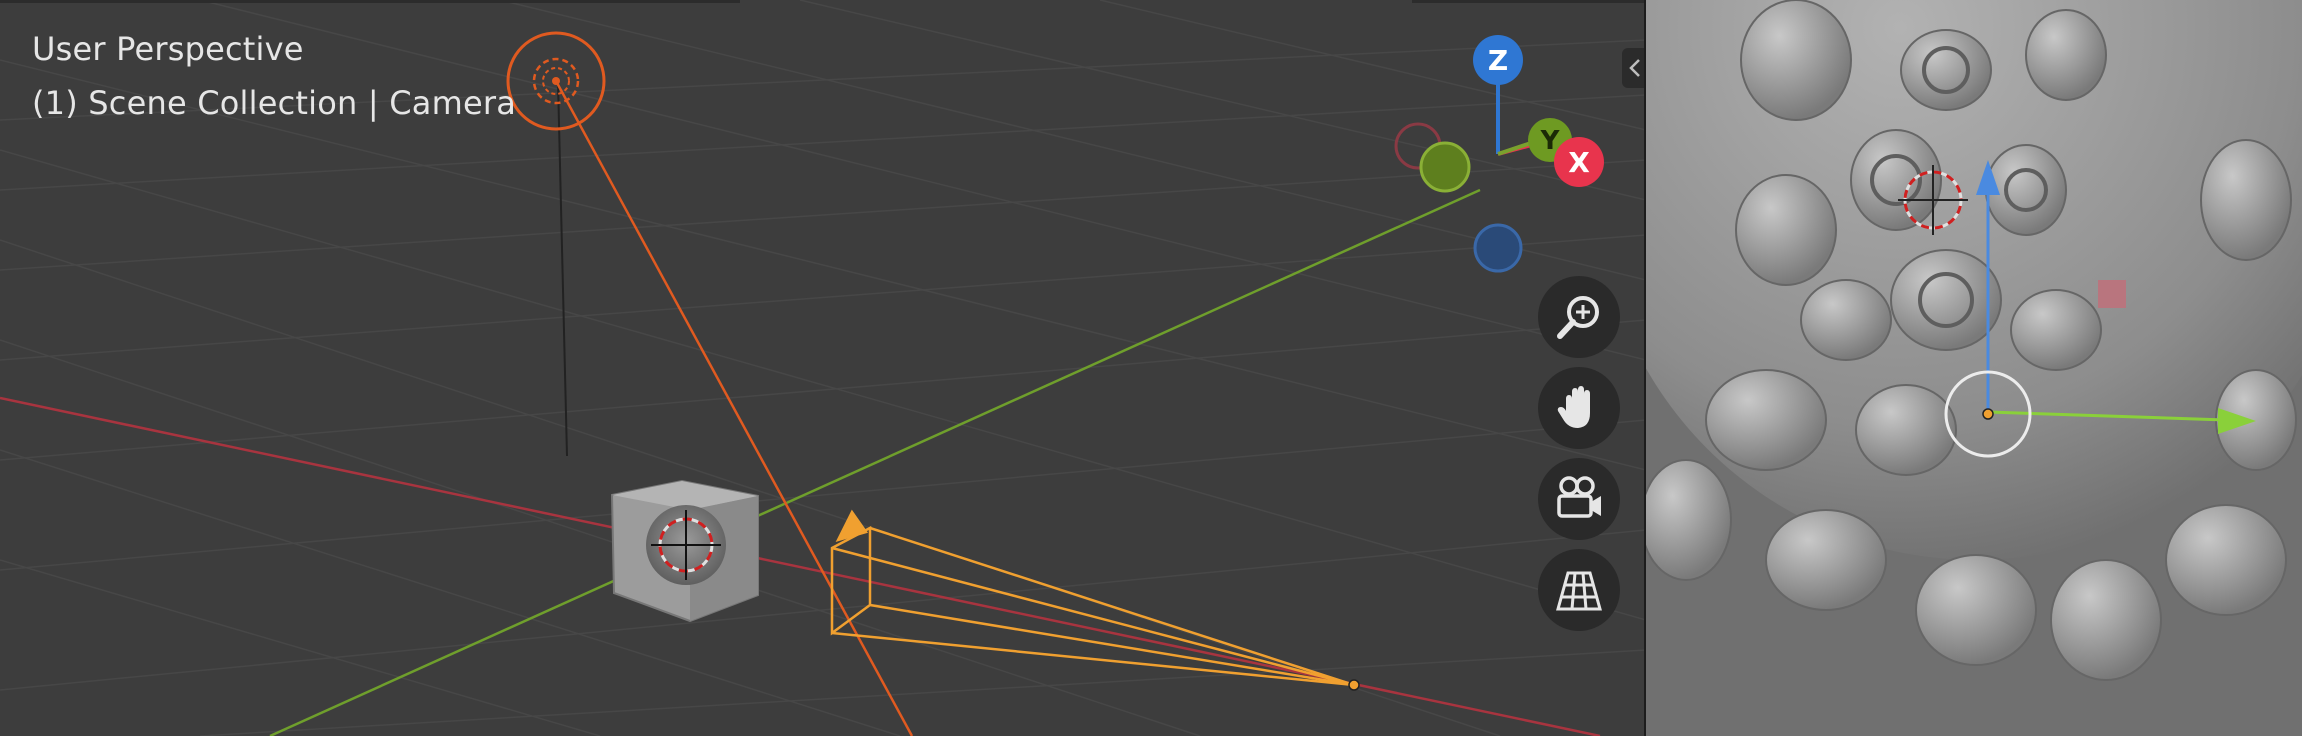 Image resolution: width=2302 pixels, height=736 pixels. What do you see at coordinates (1579, 162) in the screenshot?
I see `x-axis-label: X` at bounding box center [1579, 162].